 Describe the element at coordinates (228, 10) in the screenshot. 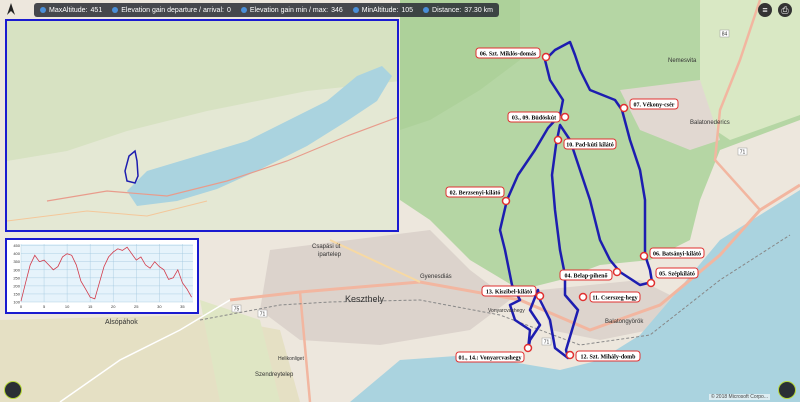

I see `elevation-gain-value: 0` at that location.